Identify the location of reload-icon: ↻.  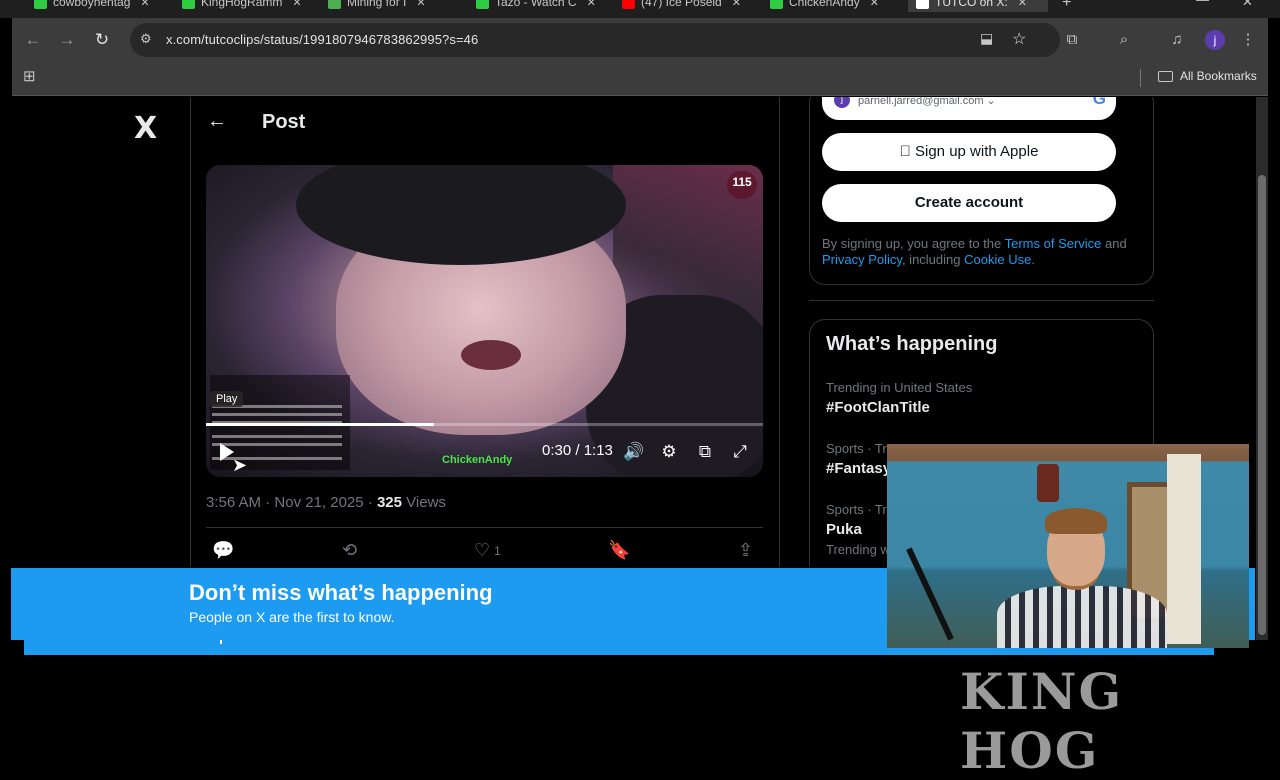
(102, 40).